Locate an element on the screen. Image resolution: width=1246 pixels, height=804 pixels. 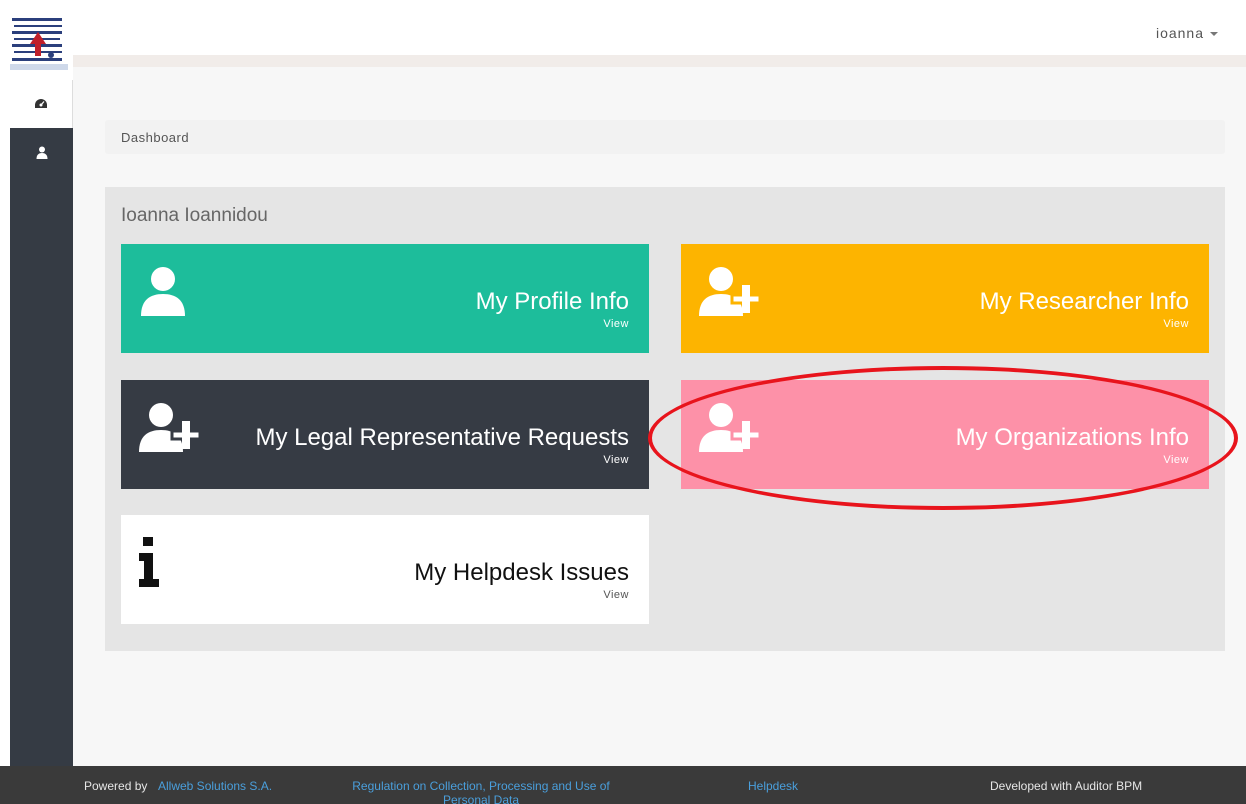
tile-profile-info: My Profile Info View is located at coordinates (385, 298).